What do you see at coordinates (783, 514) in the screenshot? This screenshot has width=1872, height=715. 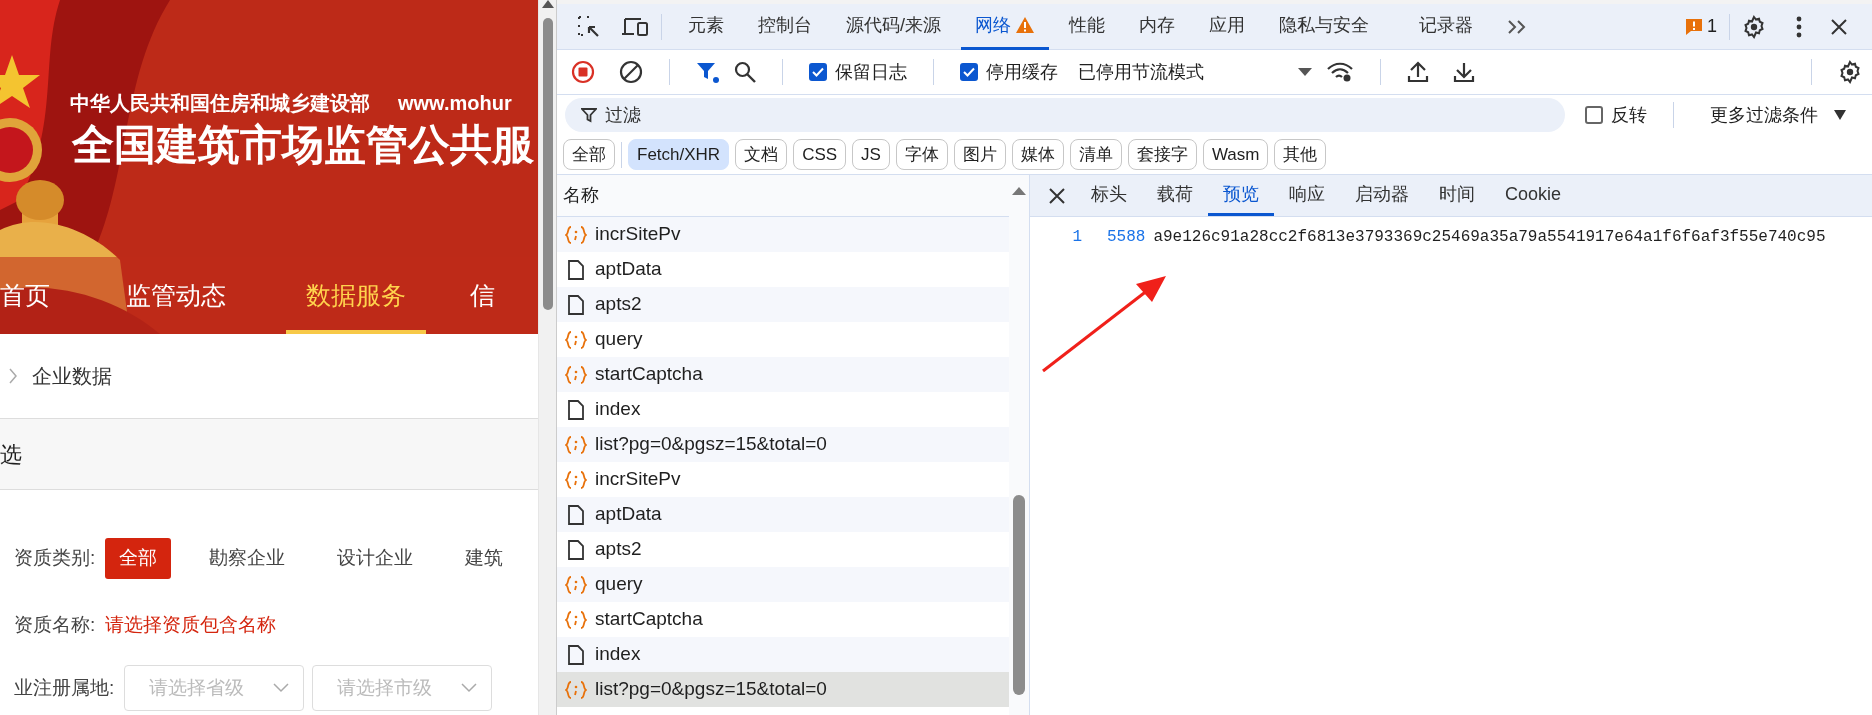 I see `request-row: aptData` at bounding box center [783, 514].